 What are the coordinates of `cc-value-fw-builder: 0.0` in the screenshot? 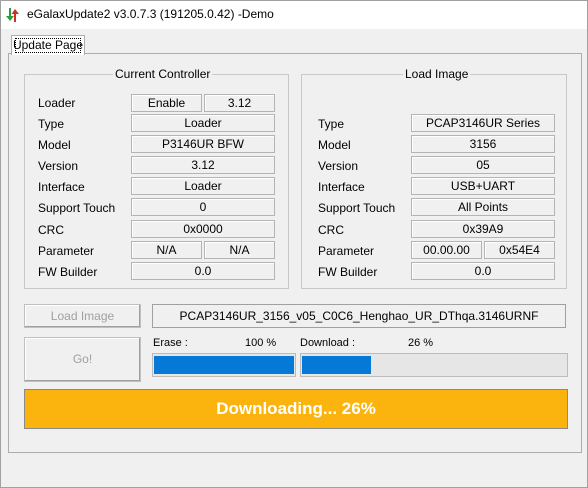 It's located at (203, 271).